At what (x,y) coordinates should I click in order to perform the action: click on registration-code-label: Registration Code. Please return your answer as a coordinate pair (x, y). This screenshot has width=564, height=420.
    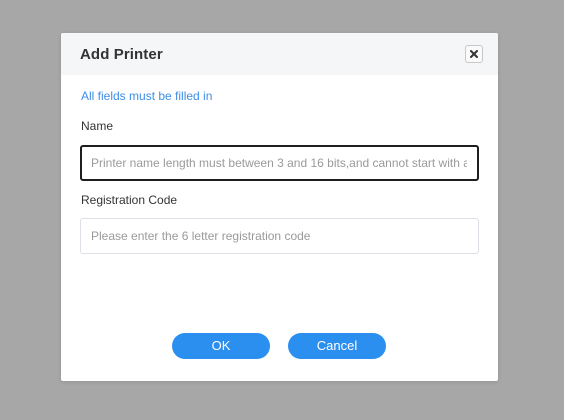
    Looking at the image, I should click on (129, 200).